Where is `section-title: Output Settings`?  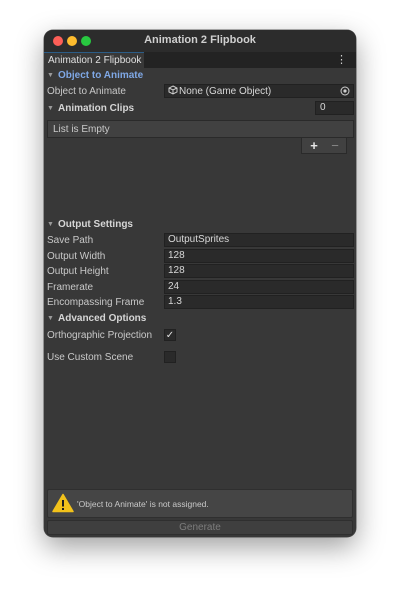
section-title: Output Settings is located at coordinates (95, 224).